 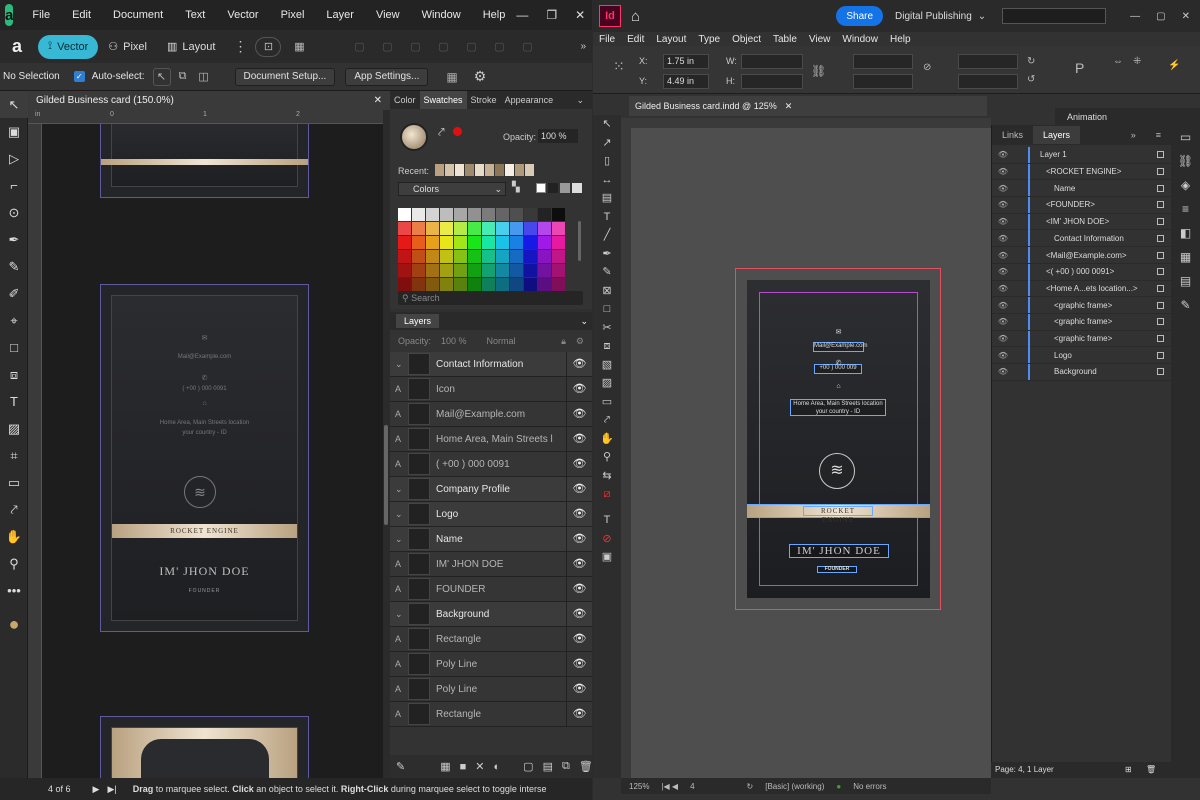 What do you see at coordinates (204, 747) in the screenshot?
I see `artboard-bottom` at bounding box center [204, 747].